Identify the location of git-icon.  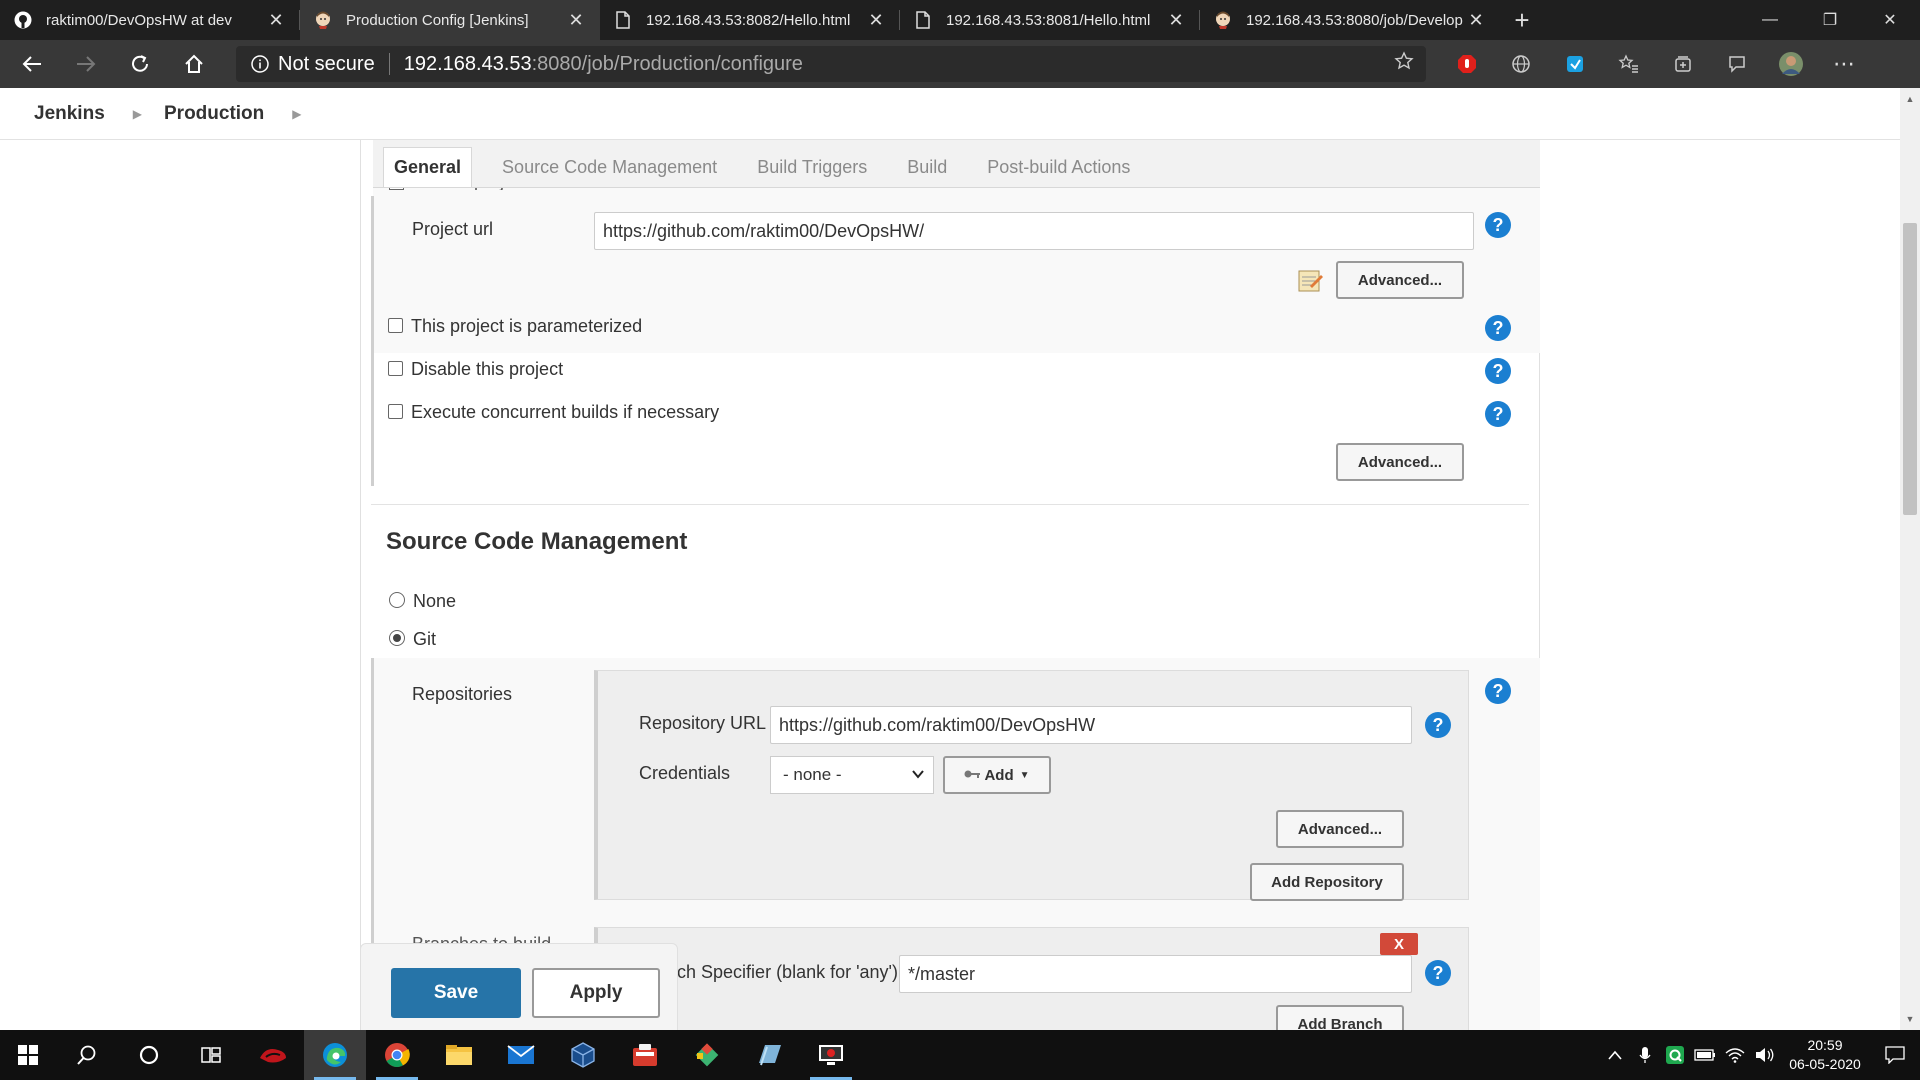
(707, 1055).